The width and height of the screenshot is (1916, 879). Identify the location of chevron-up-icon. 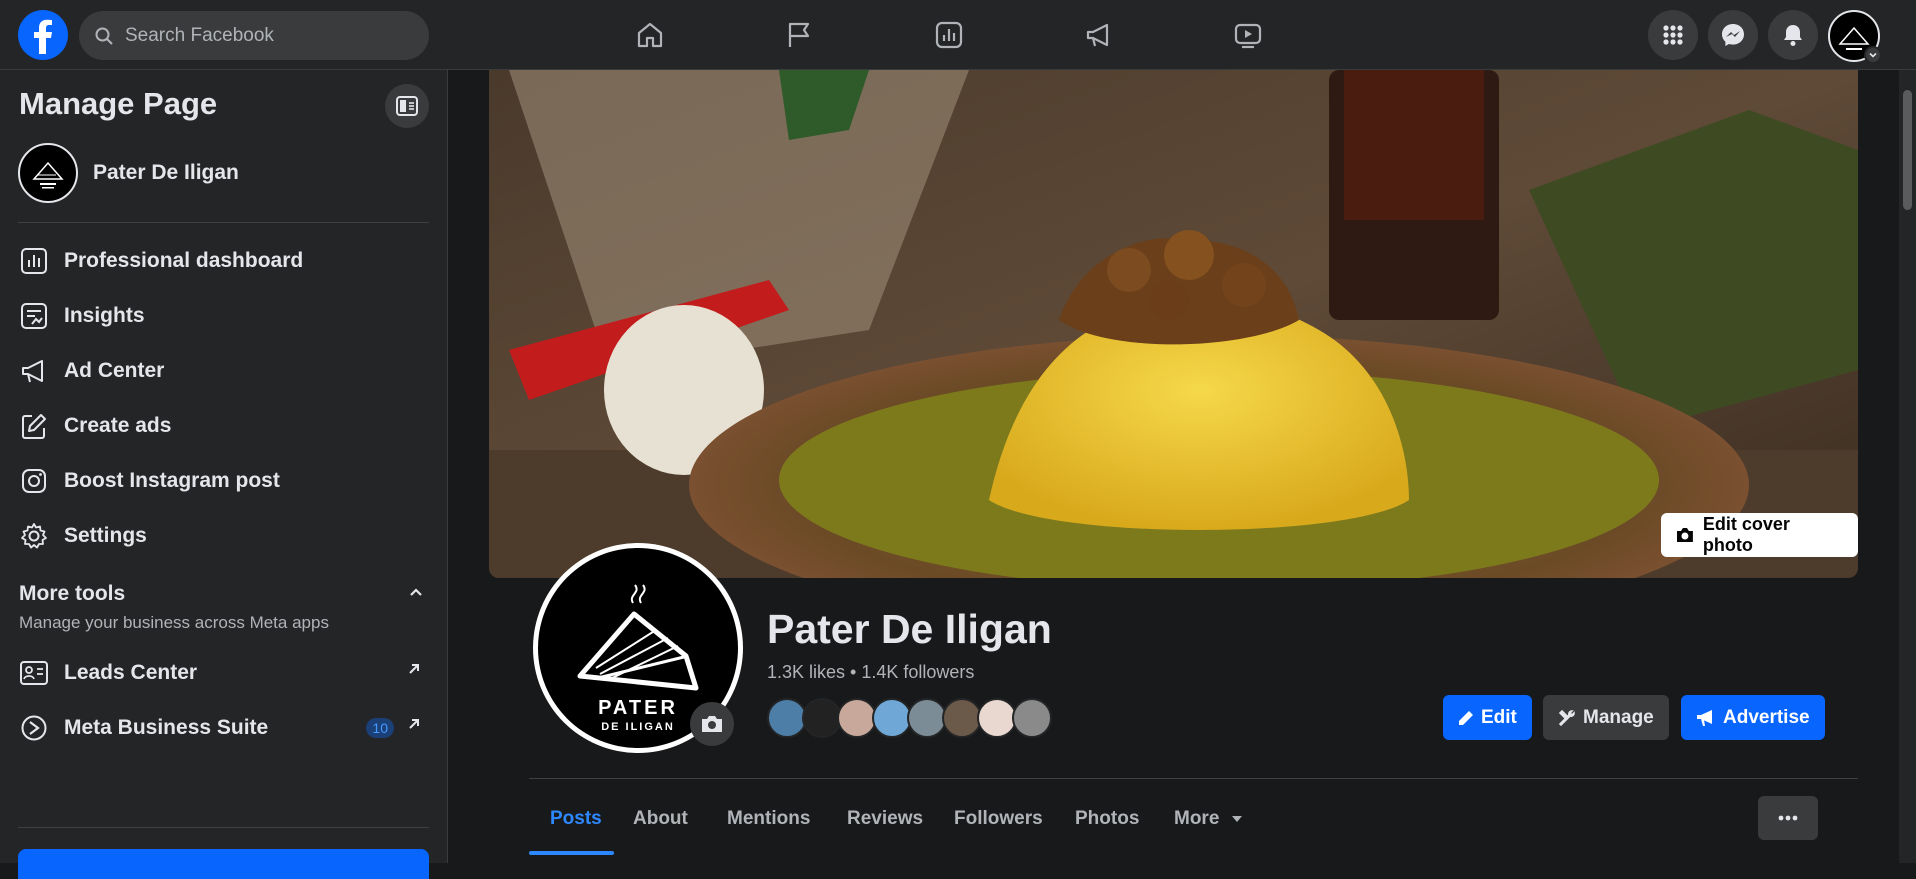
(416, 593).